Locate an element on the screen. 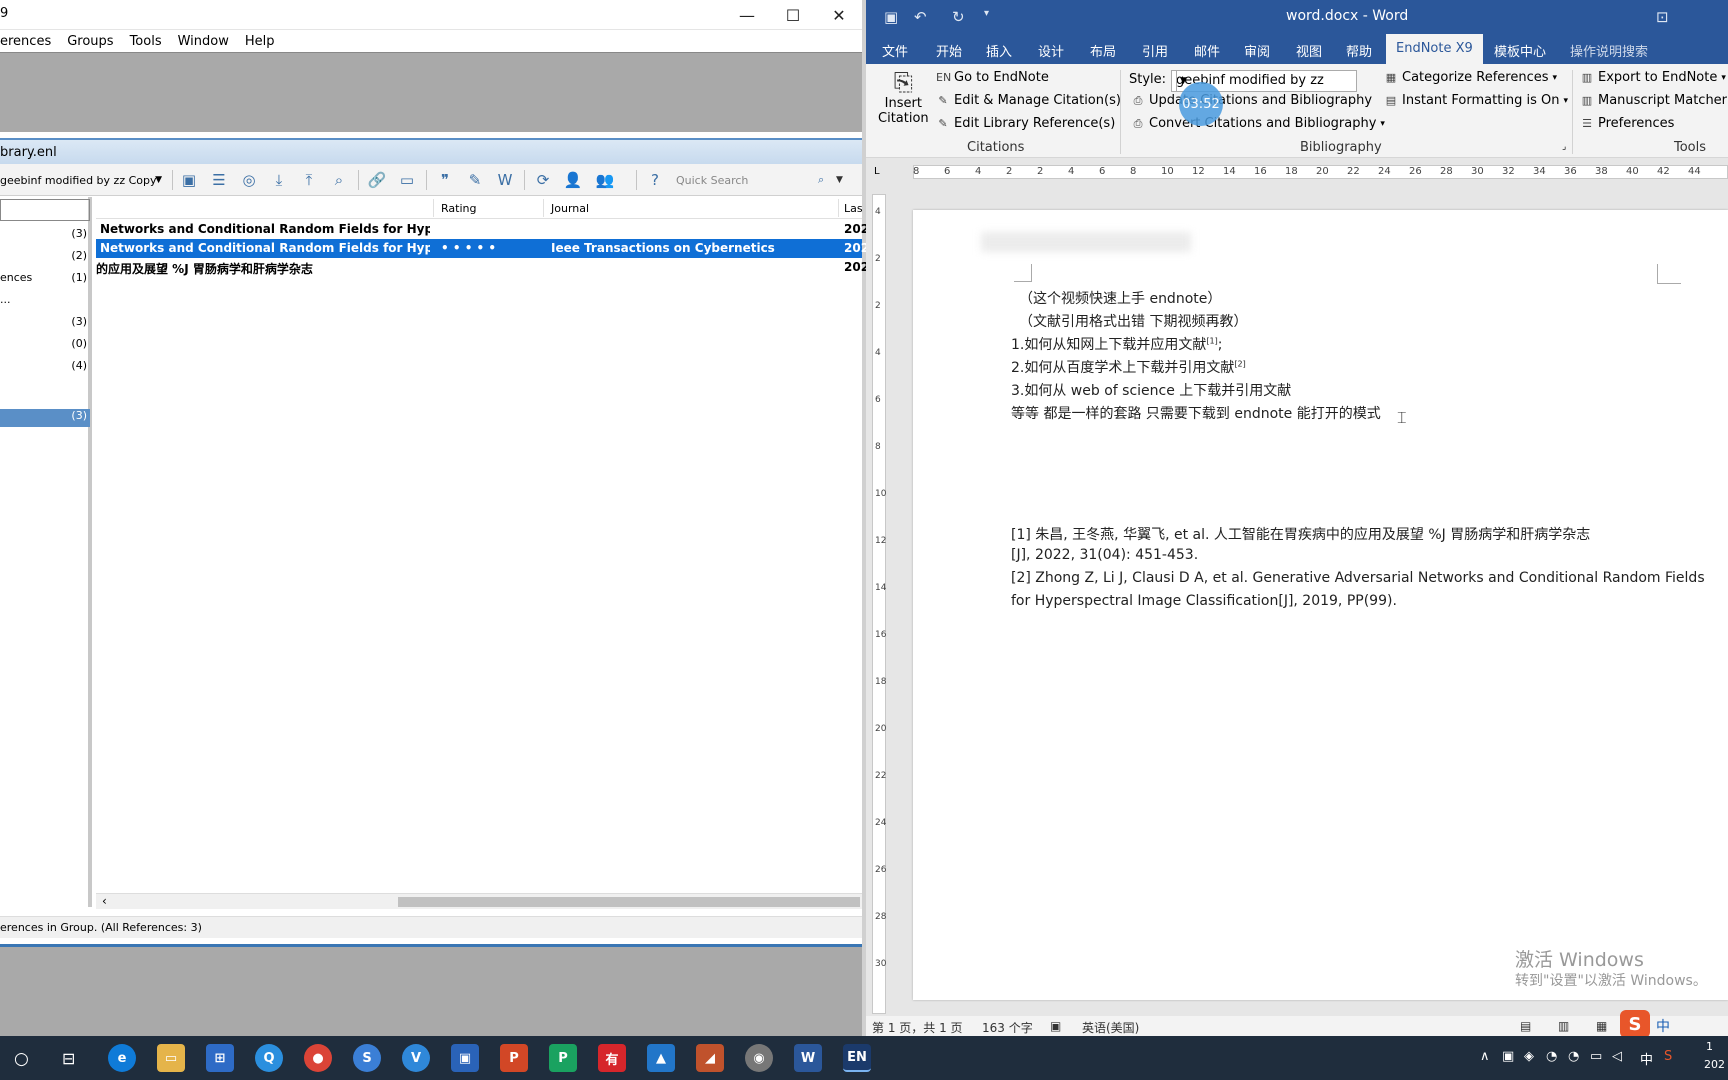 Image resolution: width=1728 pixels, height=1080 pixels. insert-citation-icon: ❞ is located at coordinates (445, 180).